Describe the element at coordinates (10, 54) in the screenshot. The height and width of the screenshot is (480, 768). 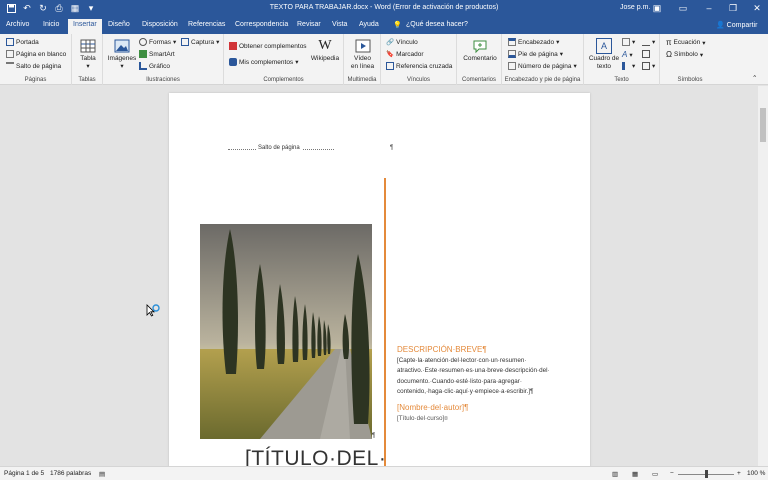
I see `blank-page-icon` at that location.